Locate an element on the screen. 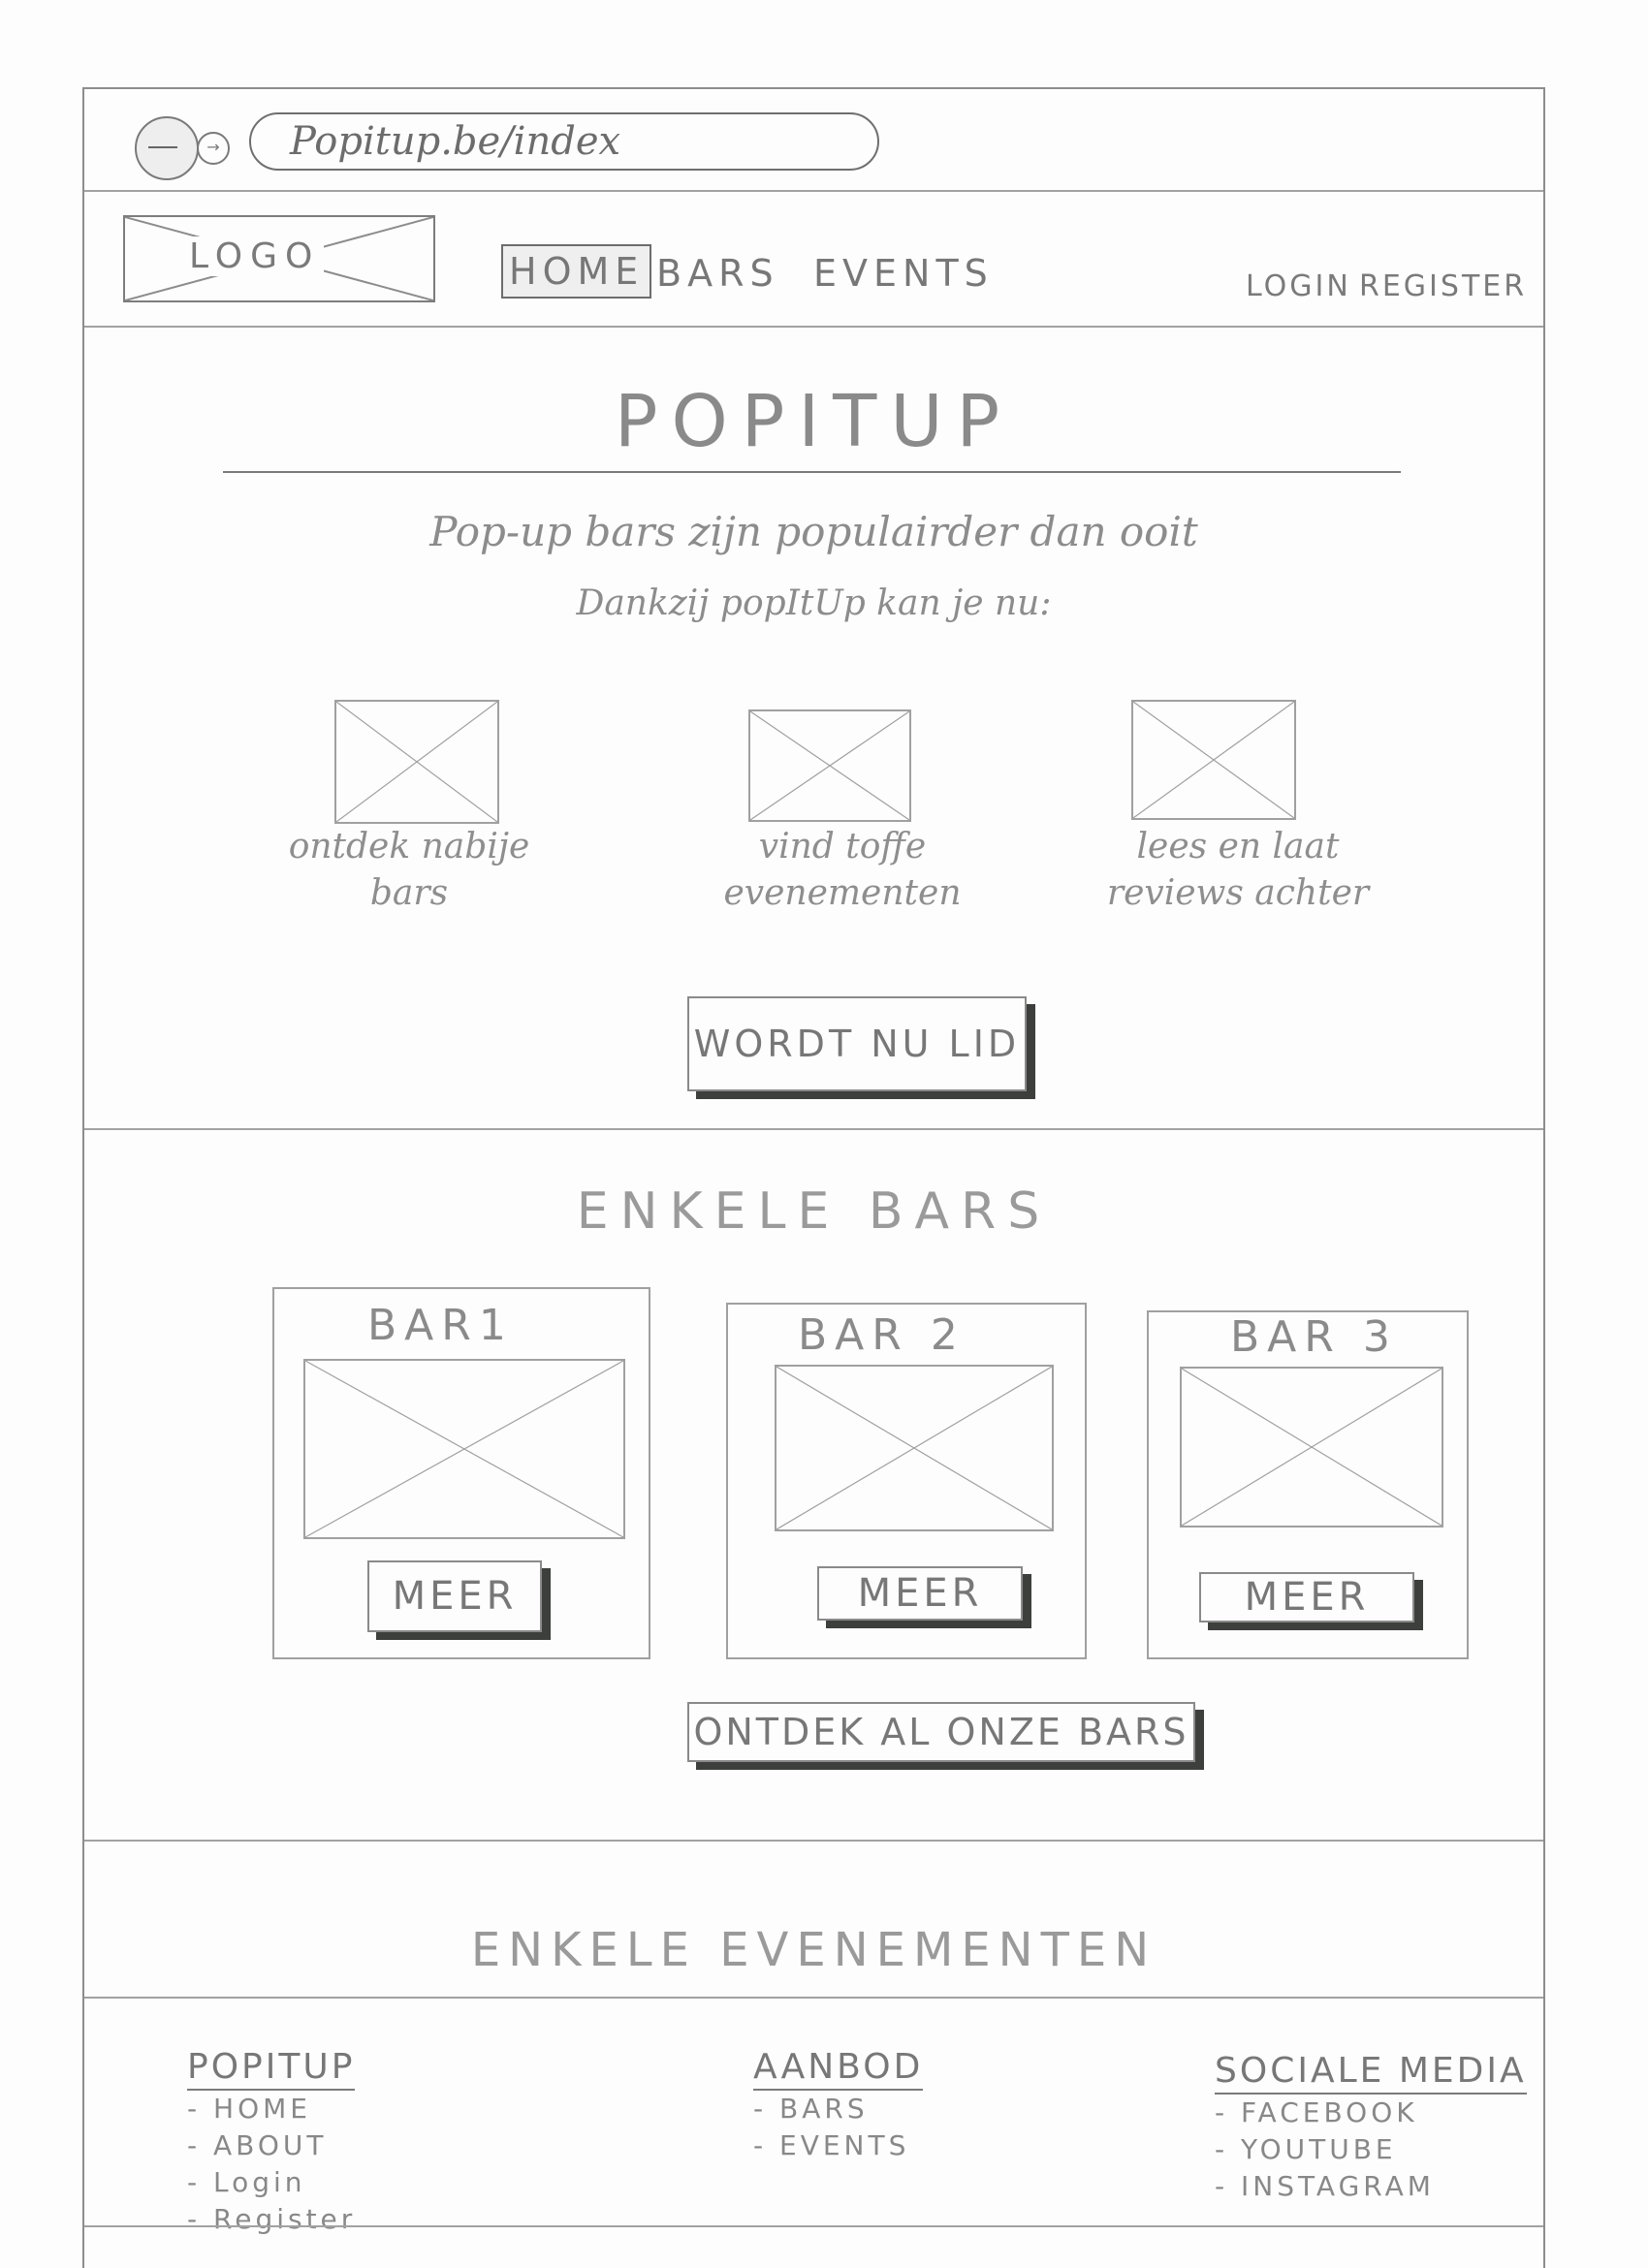 The height and width of the screenshot is (2268, 1648). nav-events: EVENTS is located at coordinates (904, 273).